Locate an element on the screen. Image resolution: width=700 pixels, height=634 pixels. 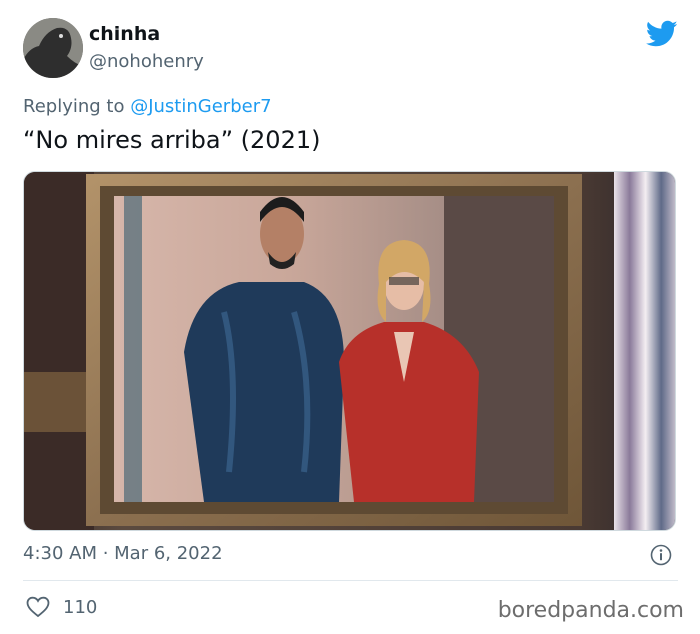
reply-prefix: Replying to is located at coordinates (77, 106).